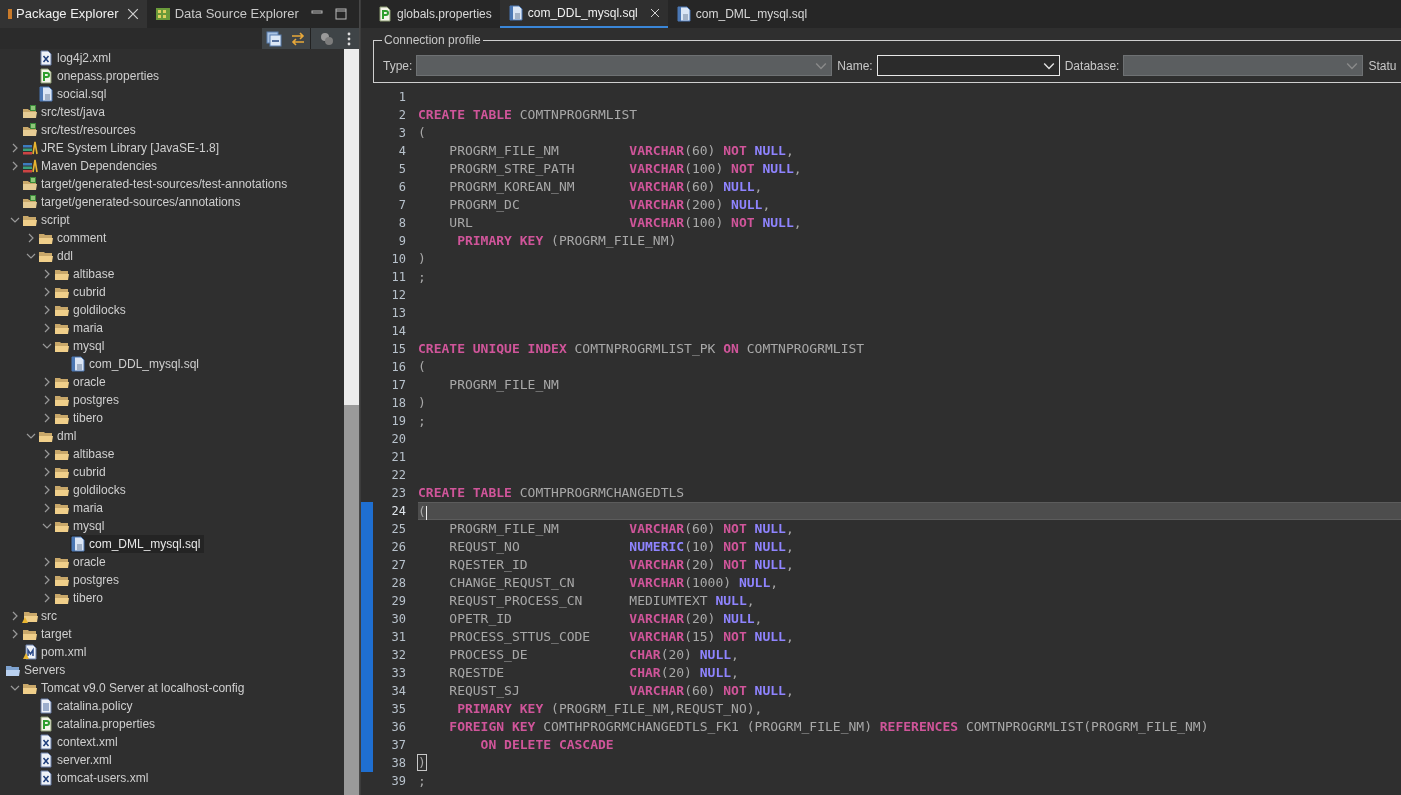 Image resolution: width=1401 pixels, height=795 pixels. I want to click on line-number: 7, so click(401, 205).